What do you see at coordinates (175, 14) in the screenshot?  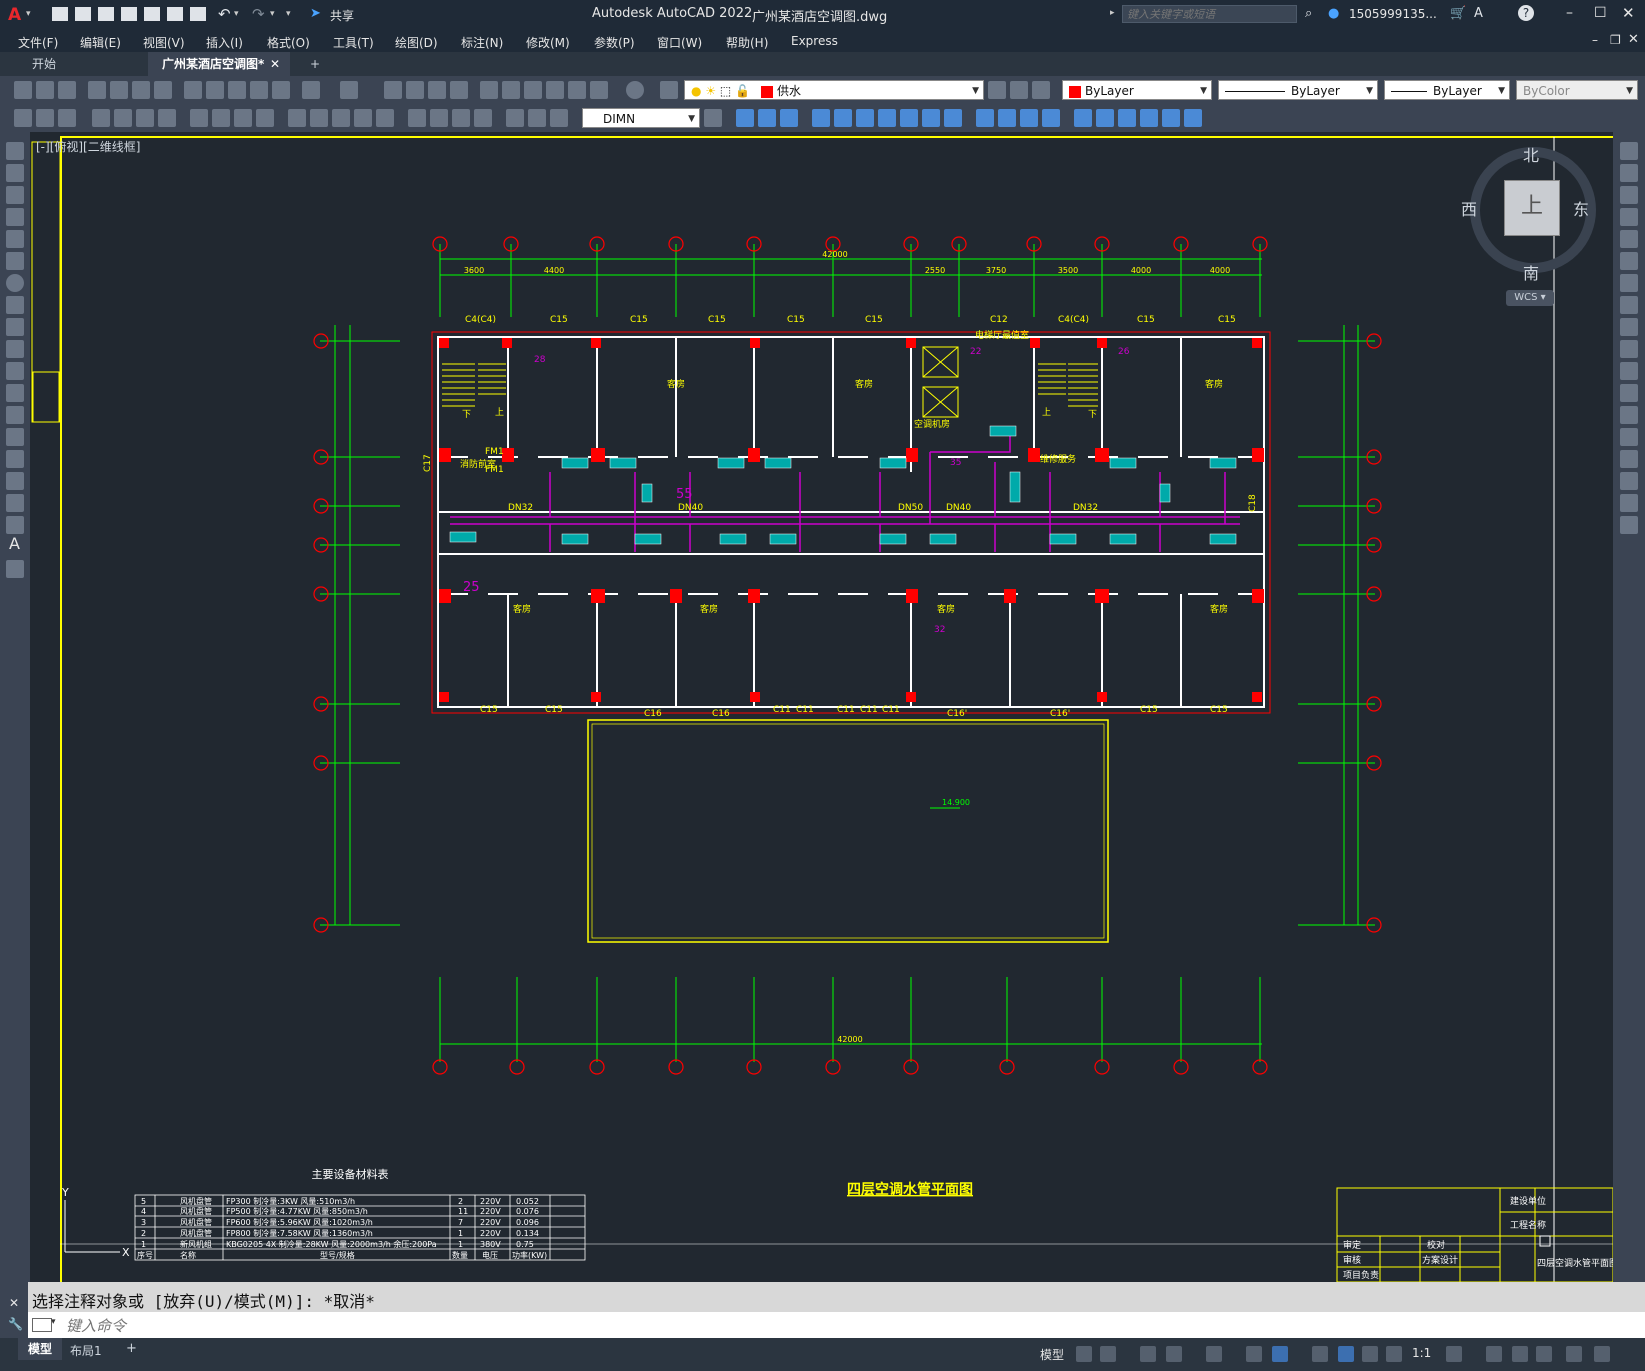 I see `save-web-icon` at bounding box center [175, 14].